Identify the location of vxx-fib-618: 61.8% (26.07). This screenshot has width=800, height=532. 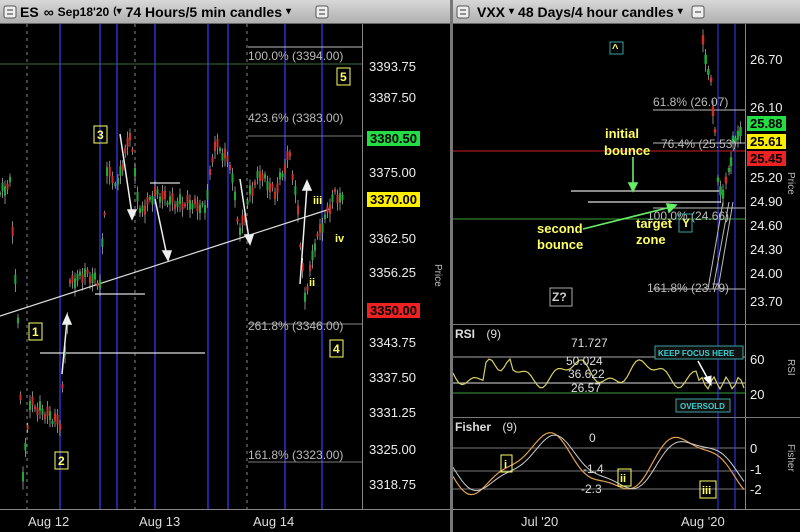
(690, 102).